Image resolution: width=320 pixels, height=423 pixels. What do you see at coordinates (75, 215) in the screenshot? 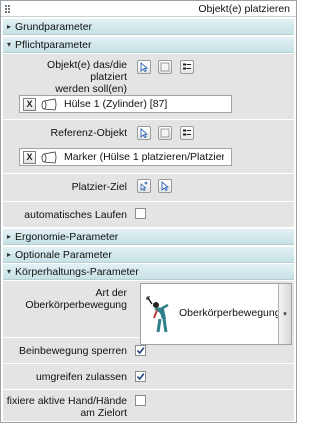
I see `auto-walk-label: automatisches Laufen` at bounding box center [75, 215].